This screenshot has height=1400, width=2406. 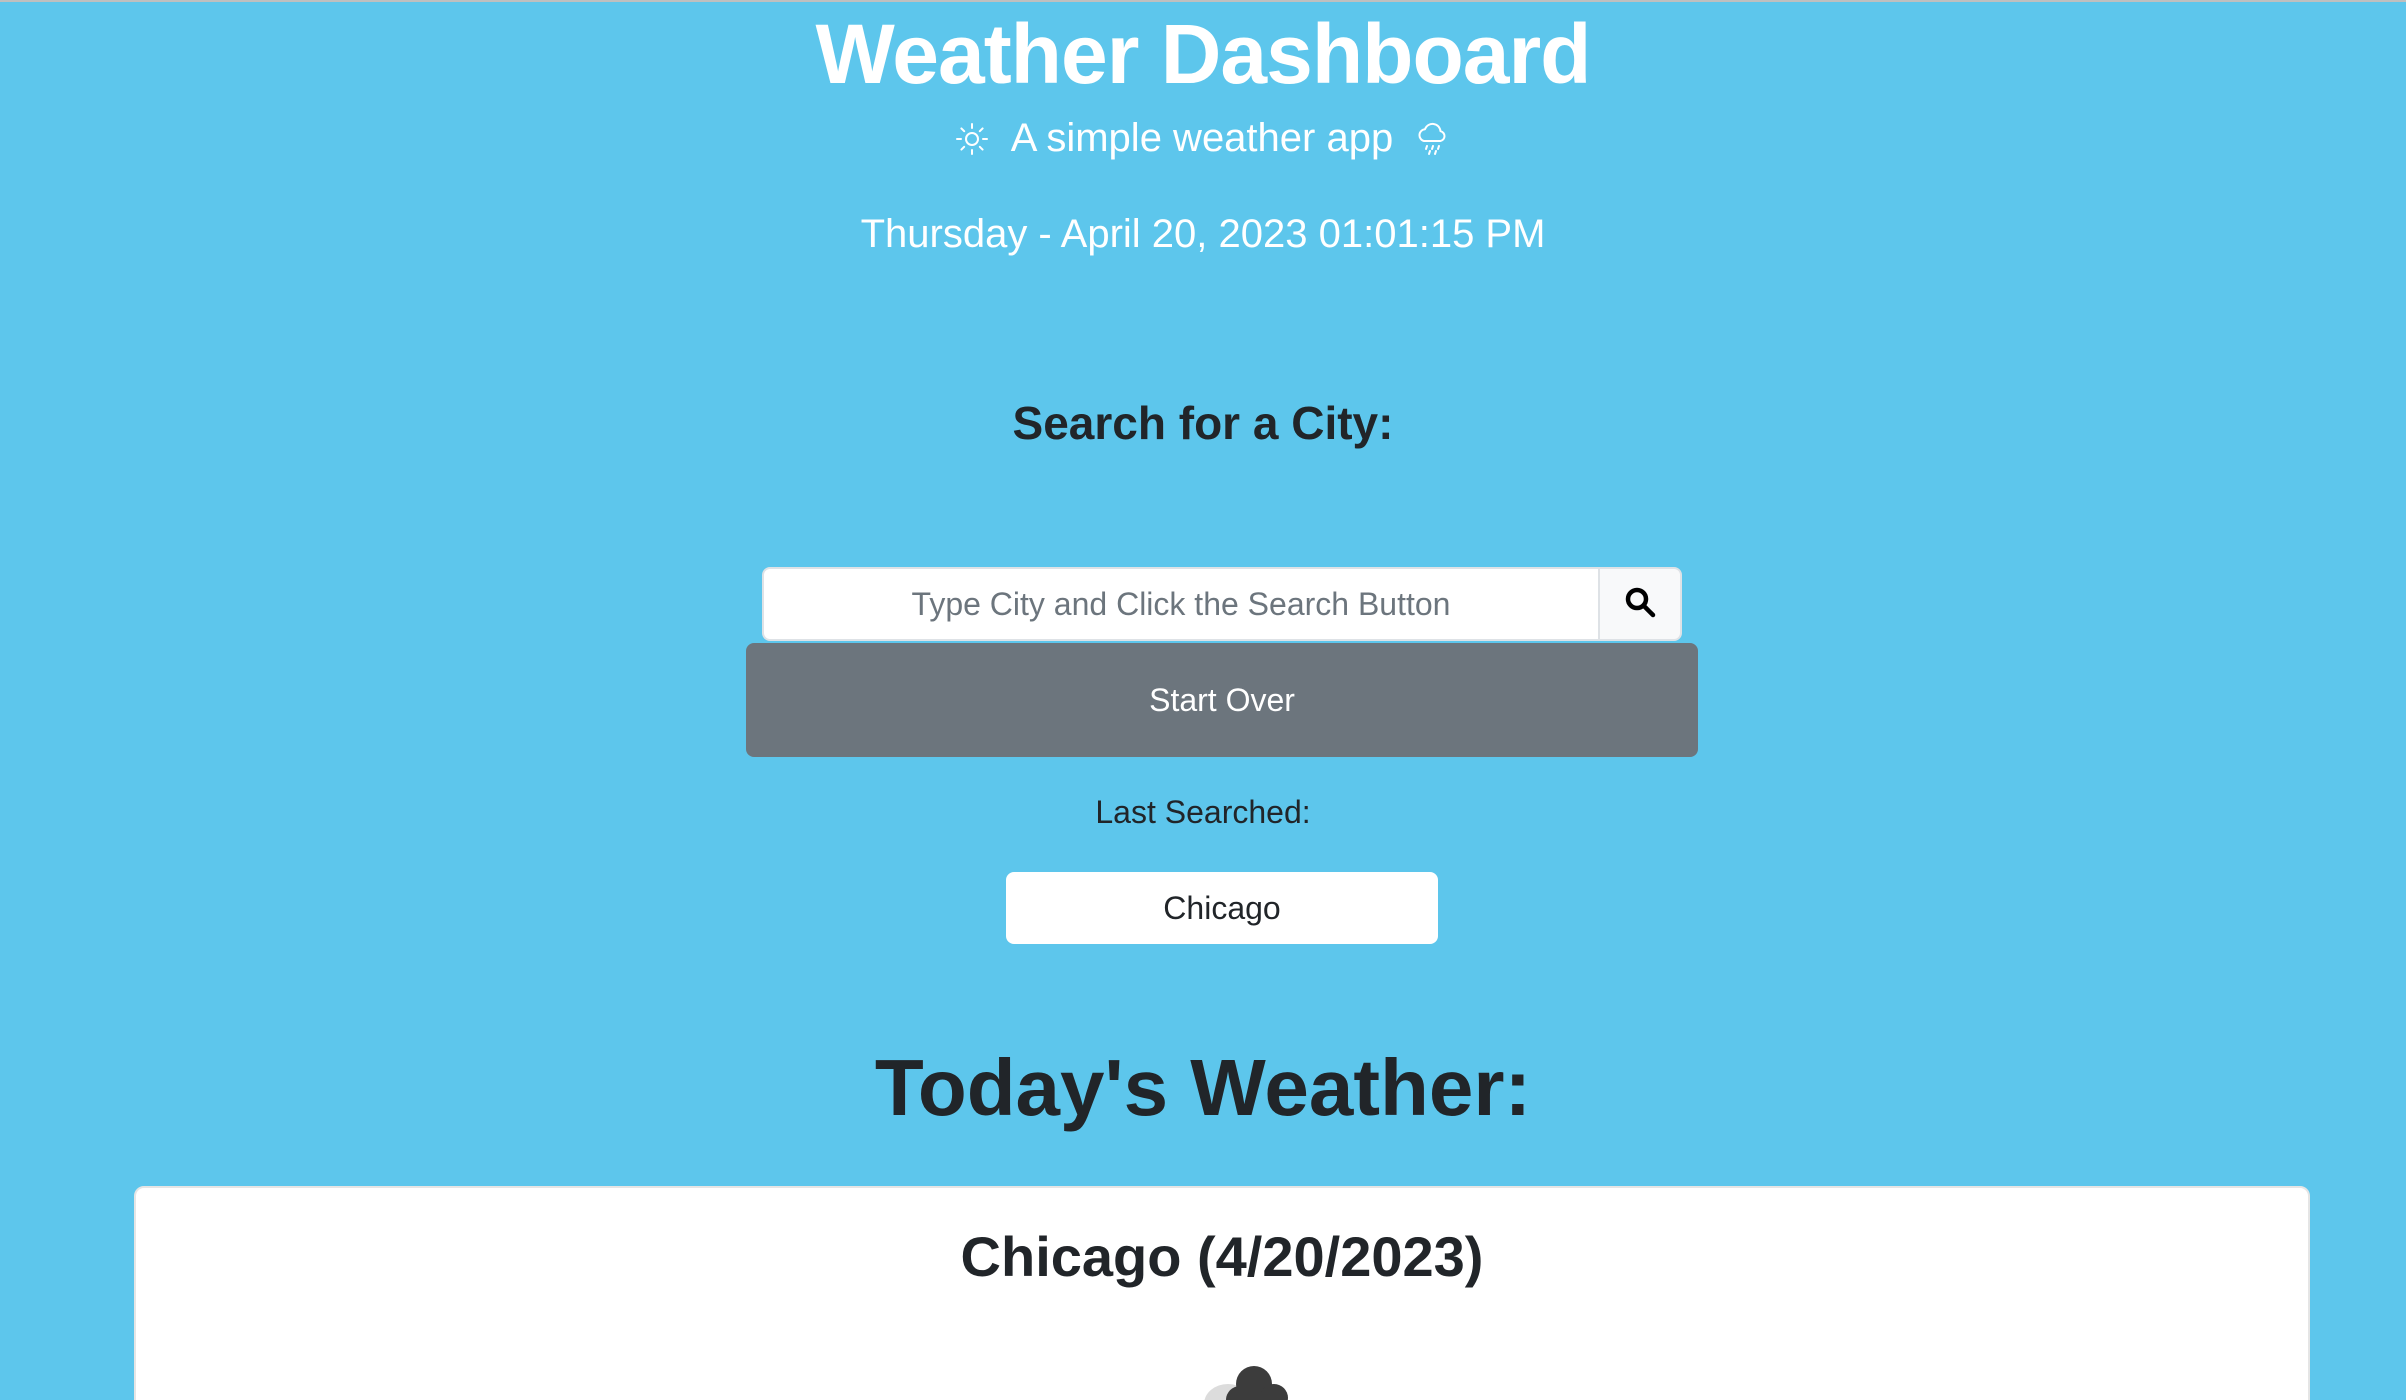 I want to click on rain-cloud-icon, so click(x=1433, y=139).